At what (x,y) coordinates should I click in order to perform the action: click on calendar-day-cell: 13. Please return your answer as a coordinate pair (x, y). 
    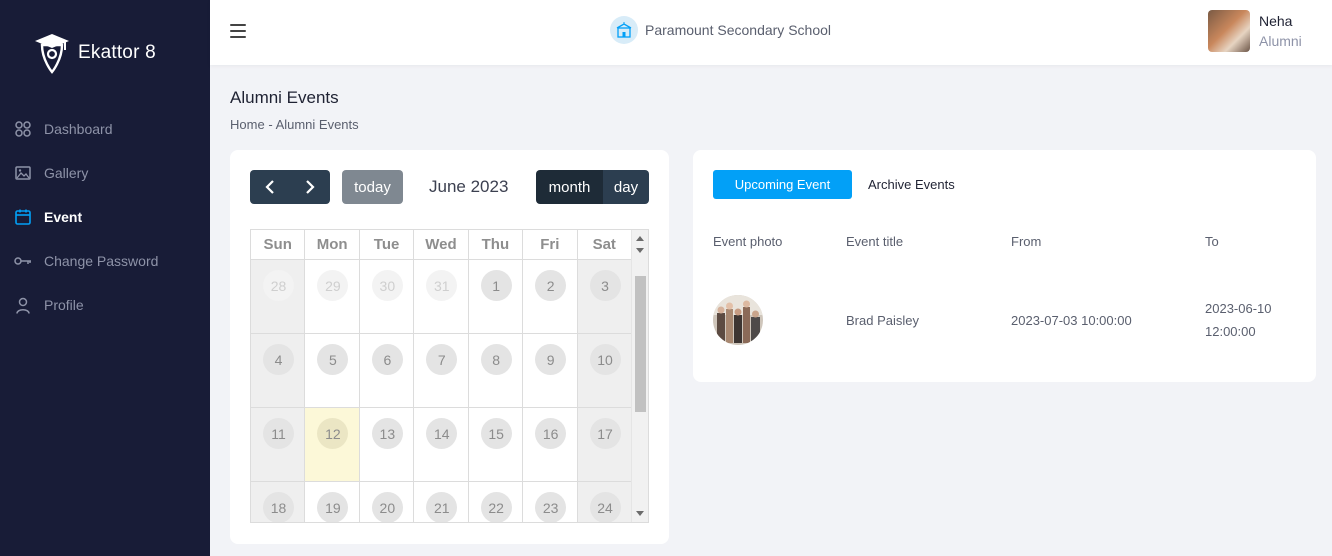
    Looking at the image, I should click on (387, 444).